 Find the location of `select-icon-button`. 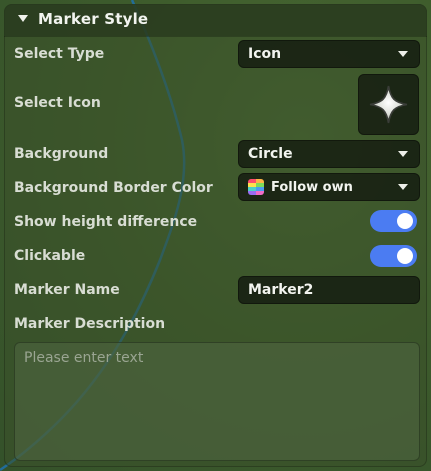

select-icon-button is located at coordinates (388, 104).